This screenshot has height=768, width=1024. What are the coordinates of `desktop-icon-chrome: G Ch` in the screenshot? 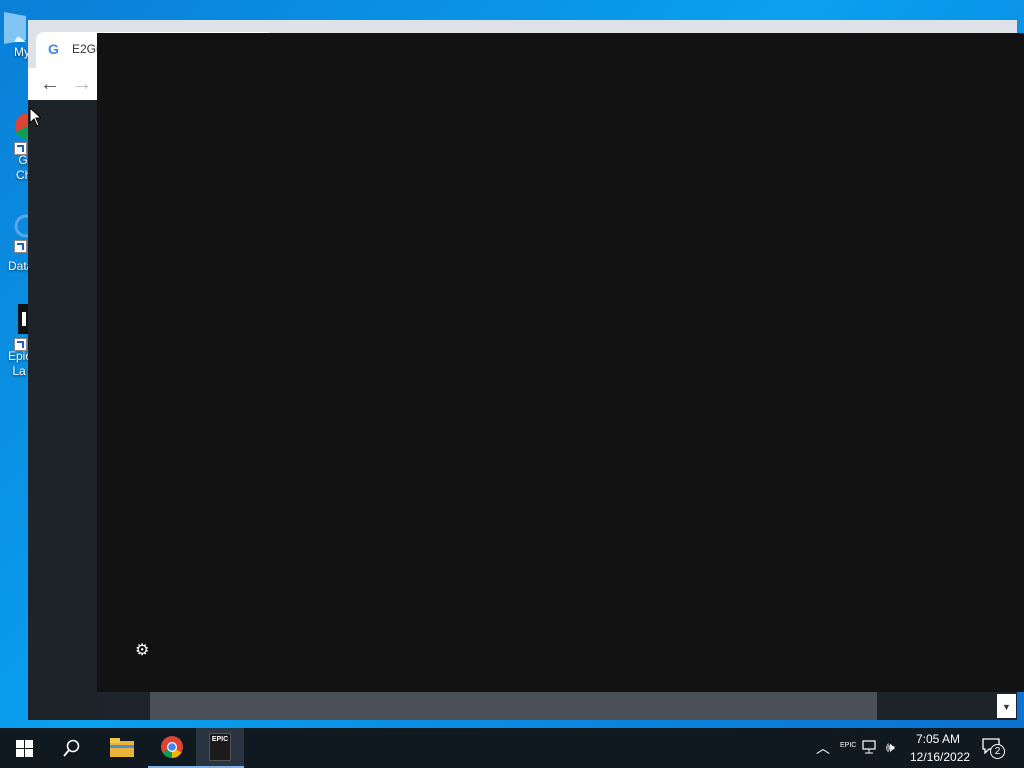 It's located at (20, 146).